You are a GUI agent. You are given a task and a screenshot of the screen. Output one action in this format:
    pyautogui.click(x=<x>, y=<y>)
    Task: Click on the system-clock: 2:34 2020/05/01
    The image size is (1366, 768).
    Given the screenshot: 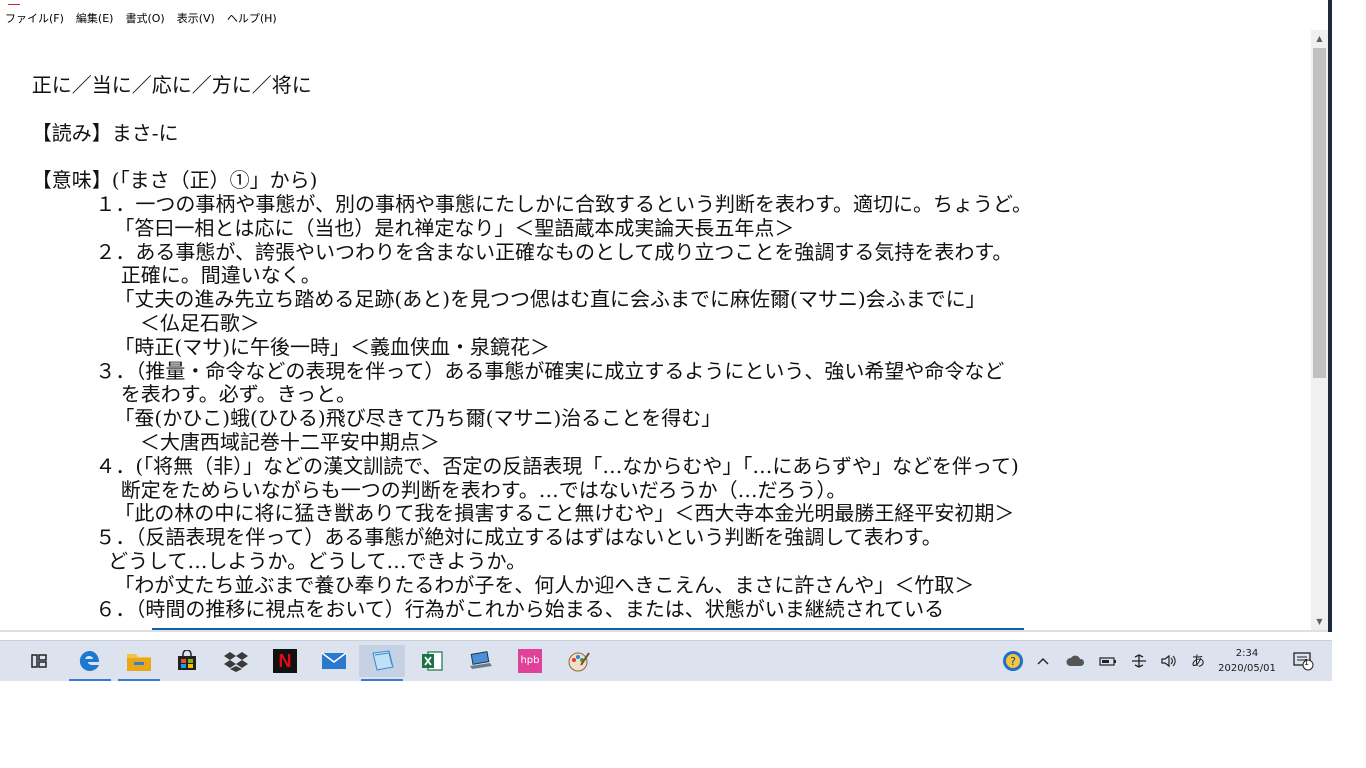 What is the action you would take?
    pyautogui.click(x=1247, y=661)
    